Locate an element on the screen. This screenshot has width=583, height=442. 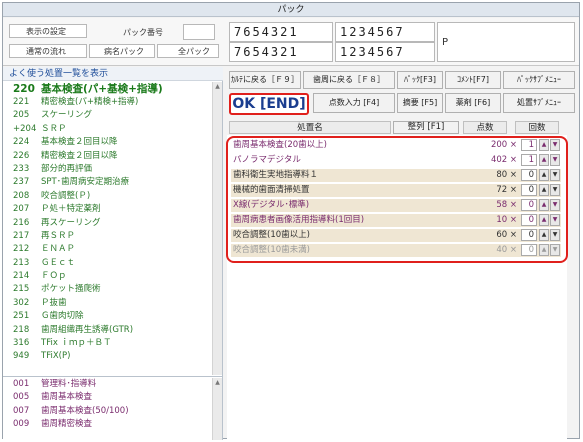
normal-flow-button: 通常の流れ is located at coordinates (48, 51).